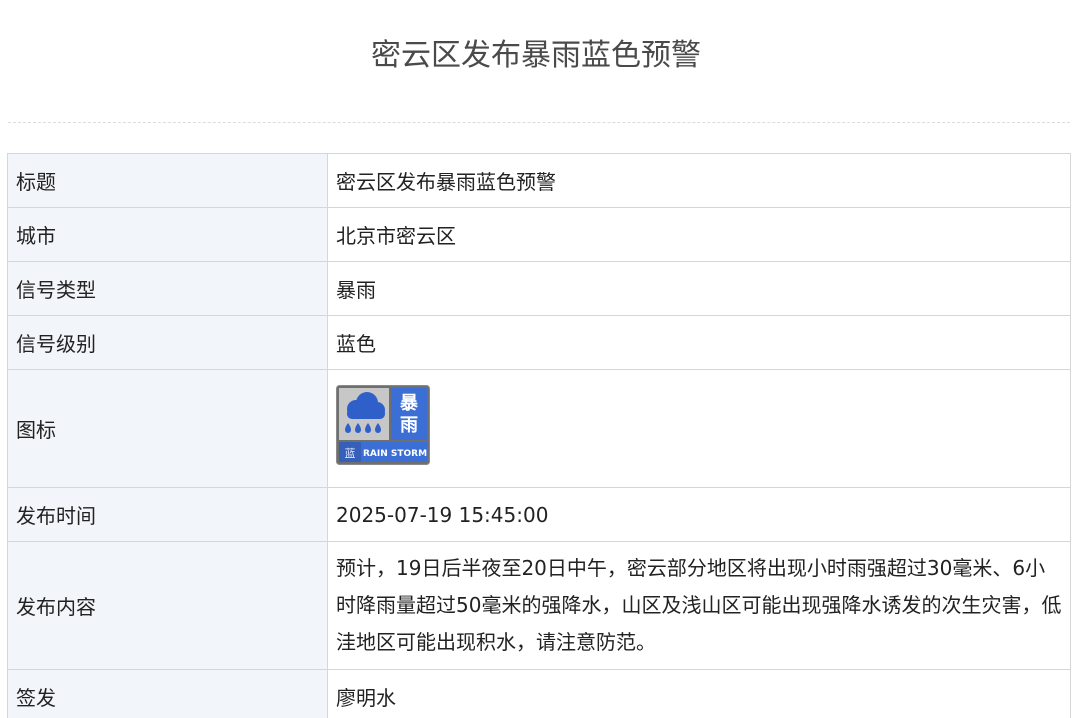 The image size is (1072, 718). What do you see at coordinates (699, 180) in the screenshot?
I see `row-value-title: 密云区发布暴雨蓝色预警` at bounding box center [699, 180].